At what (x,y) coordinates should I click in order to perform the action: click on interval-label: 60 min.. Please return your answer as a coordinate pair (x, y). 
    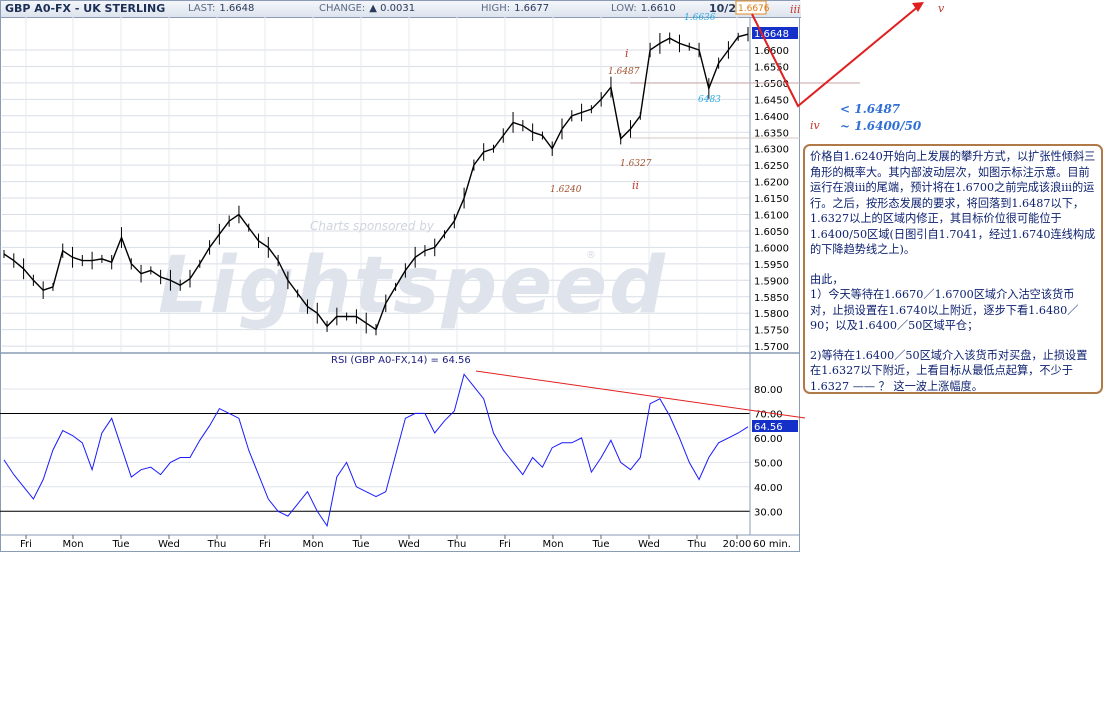
    Looking at the image, I should click on (772, 544).